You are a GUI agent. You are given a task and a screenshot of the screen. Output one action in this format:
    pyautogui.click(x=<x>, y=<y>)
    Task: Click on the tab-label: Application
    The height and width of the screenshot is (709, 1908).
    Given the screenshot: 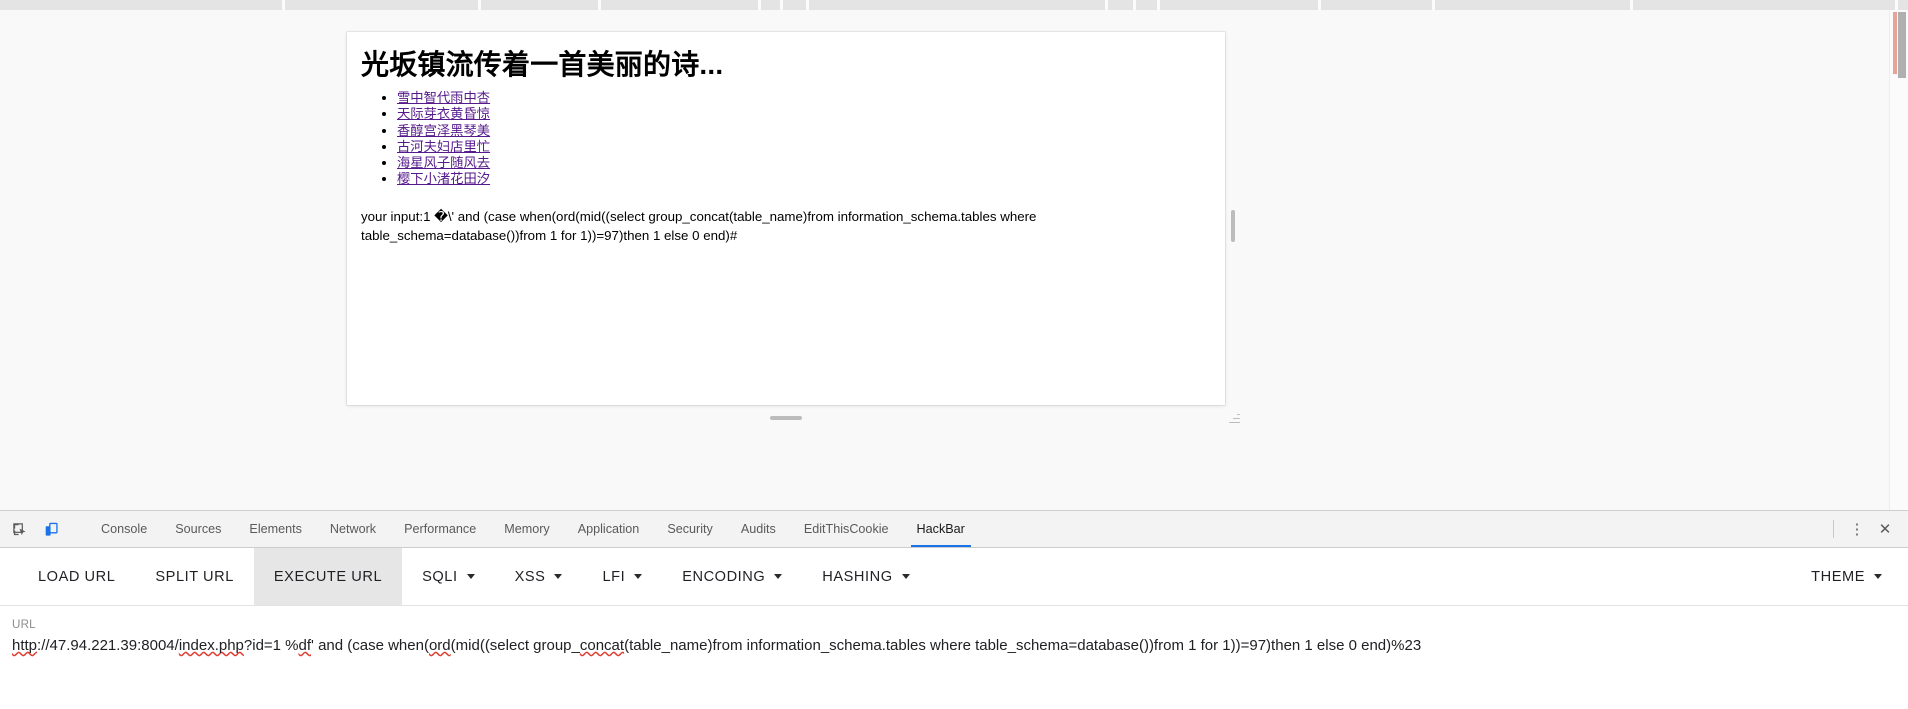 What is the action you would take?
    pyautogui.click(x=608, y=529)
    